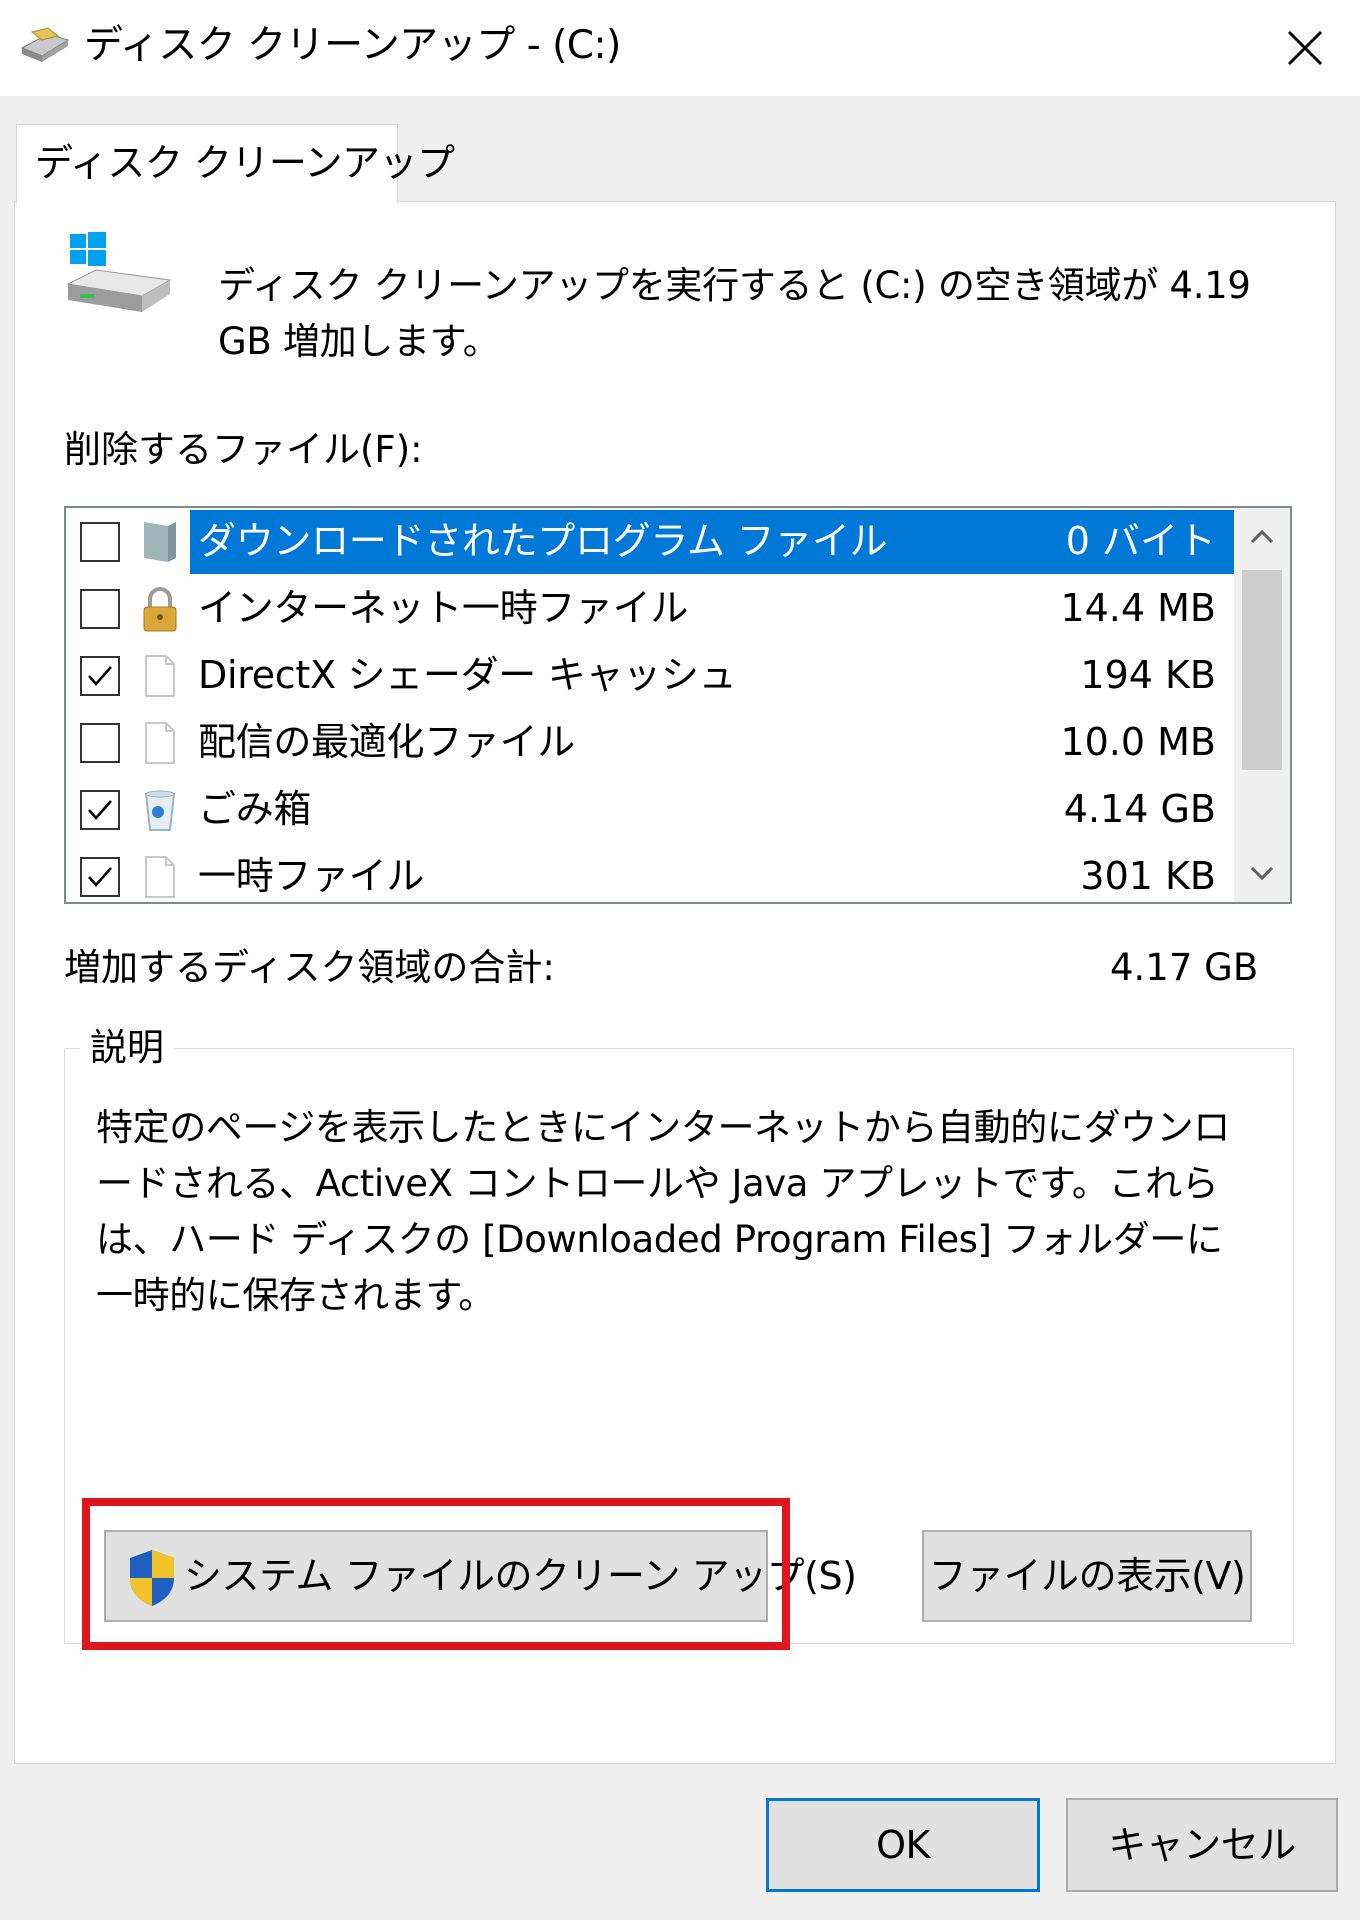  I want to click on close-button, so click(1305, 48).